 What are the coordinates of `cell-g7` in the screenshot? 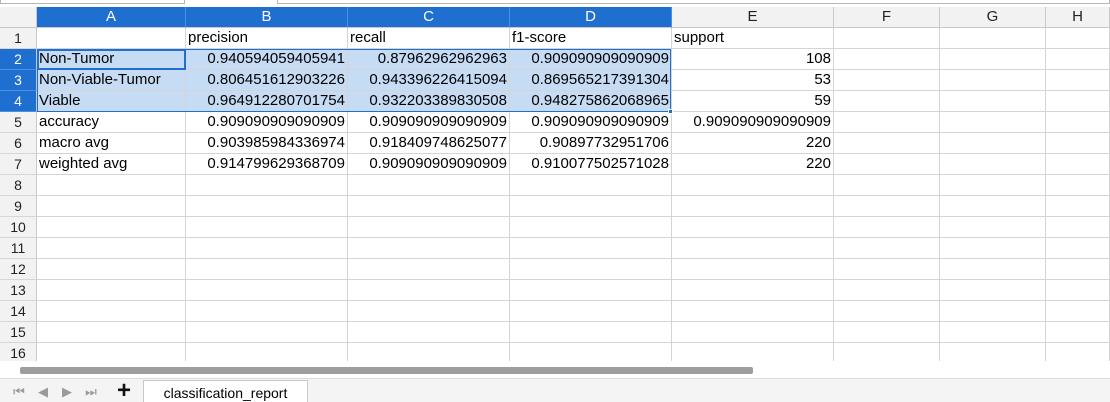 It's located at (993, 164).